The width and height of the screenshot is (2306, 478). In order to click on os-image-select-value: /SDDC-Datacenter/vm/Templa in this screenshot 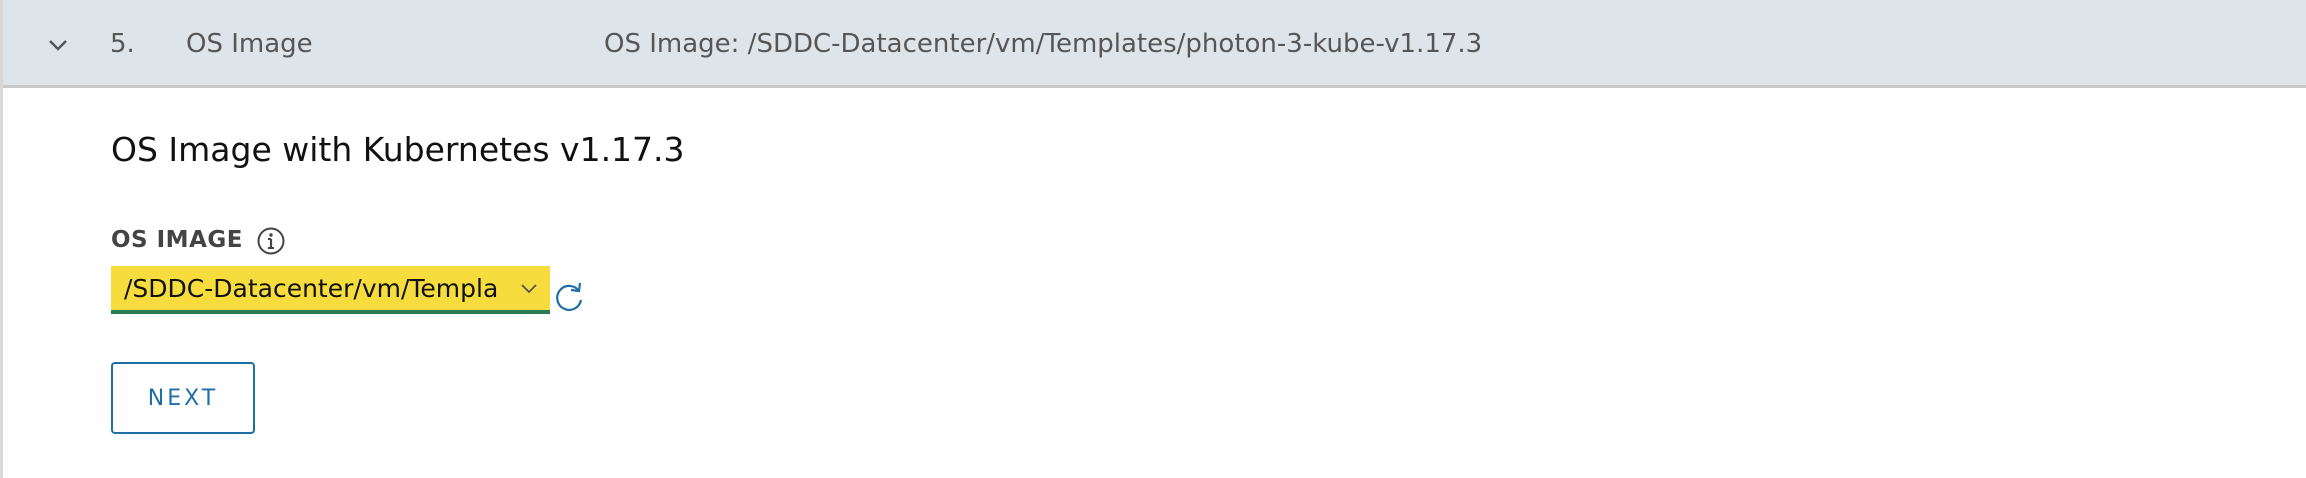, I will do `click(311, 288)`.